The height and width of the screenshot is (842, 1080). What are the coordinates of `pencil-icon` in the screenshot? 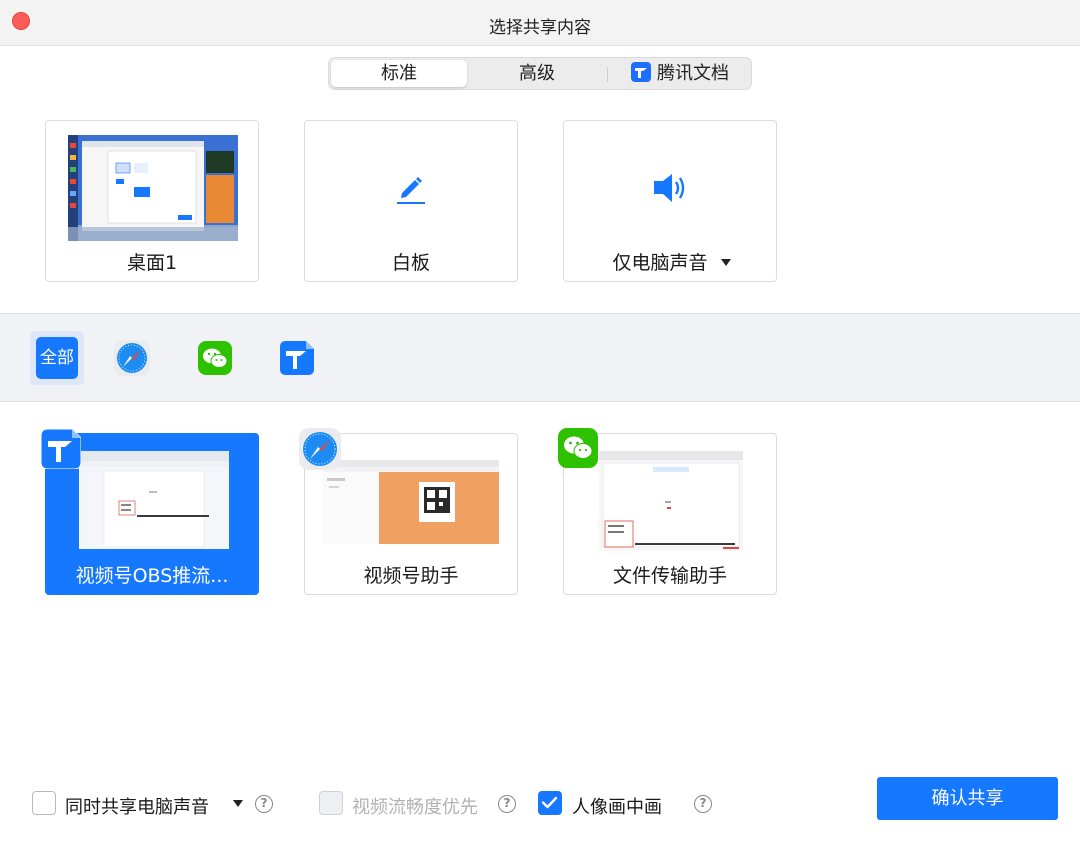 It's located at (411, 190).